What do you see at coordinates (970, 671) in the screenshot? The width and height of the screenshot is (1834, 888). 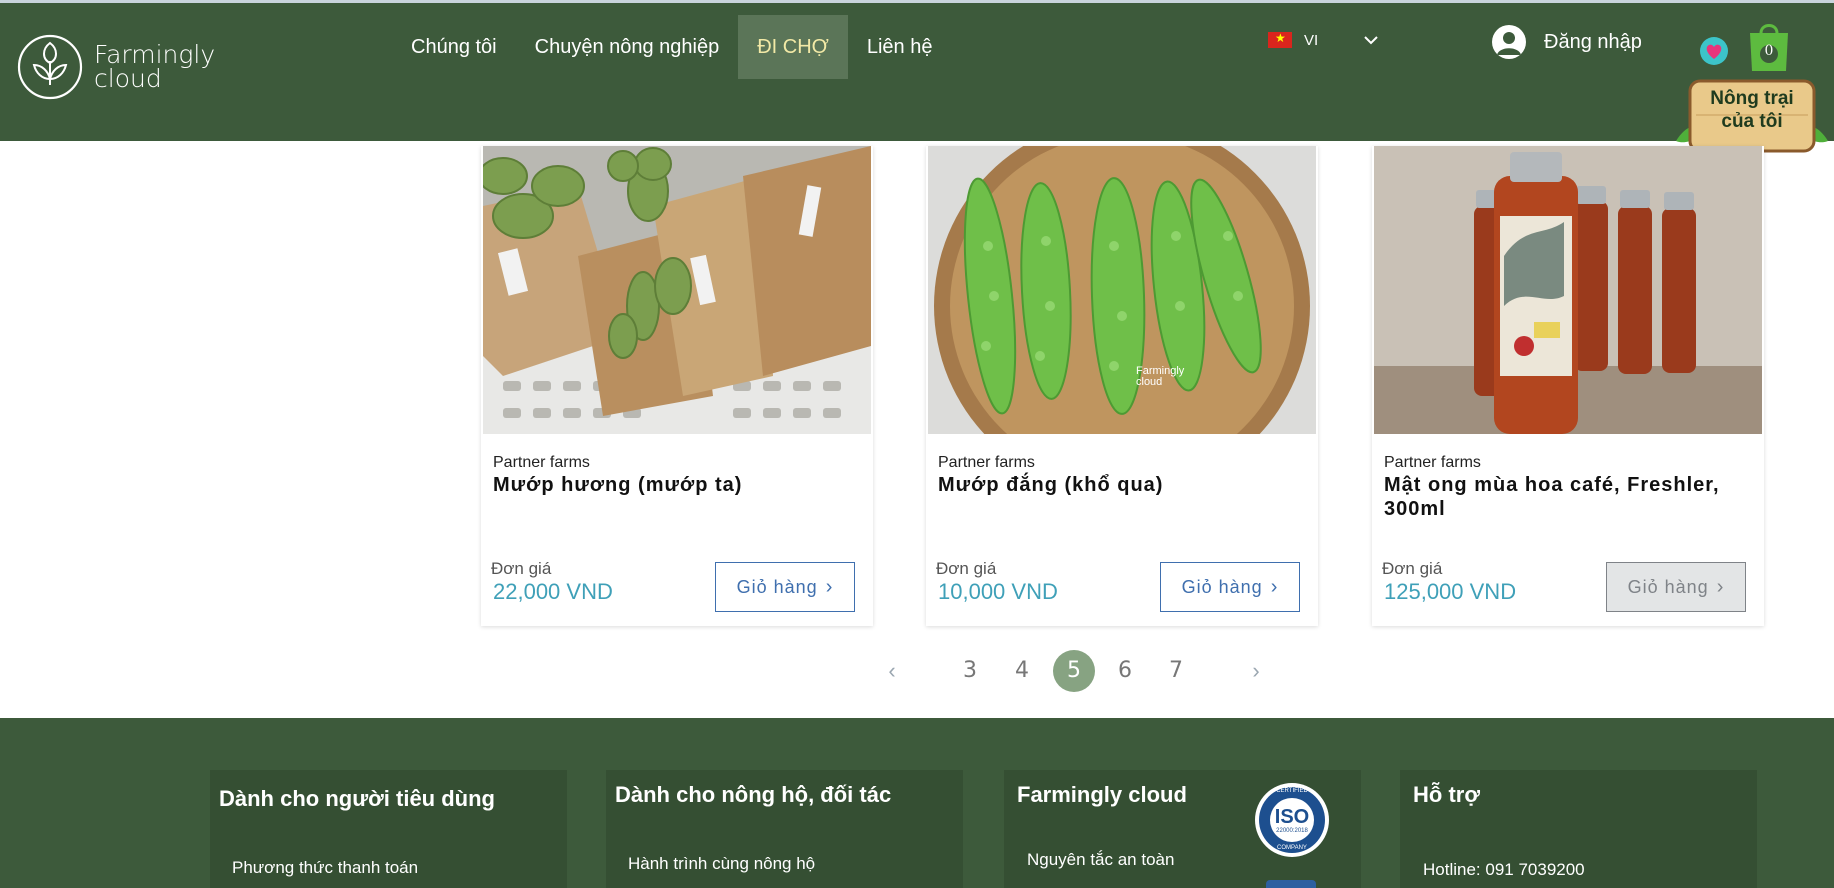 I see `page-3: 3` at bounding box center [970, 671].